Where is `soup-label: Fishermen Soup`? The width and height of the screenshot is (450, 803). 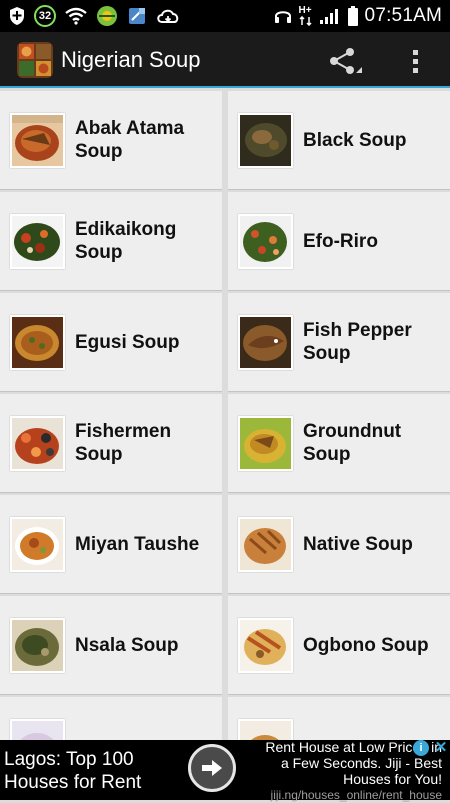
soup-label: Fishermen Soup is located at coordinates (123, 443).